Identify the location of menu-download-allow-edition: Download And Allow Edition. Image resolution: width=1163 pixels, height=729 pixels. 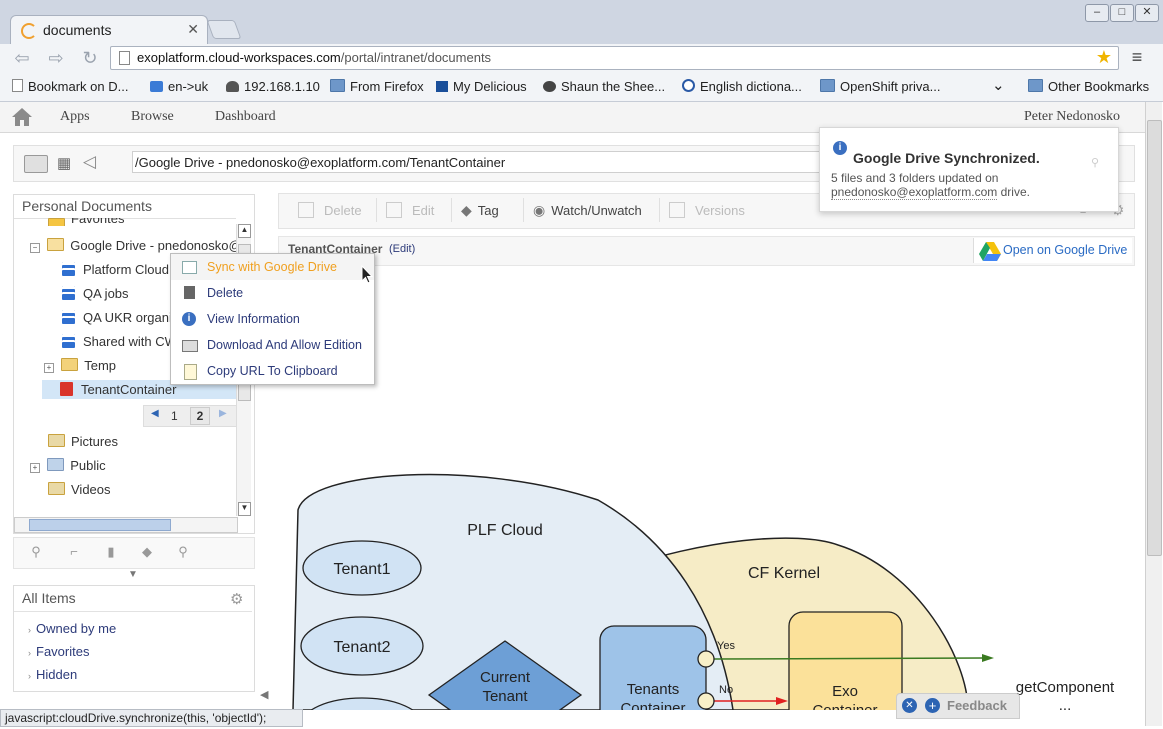
(272, 345).